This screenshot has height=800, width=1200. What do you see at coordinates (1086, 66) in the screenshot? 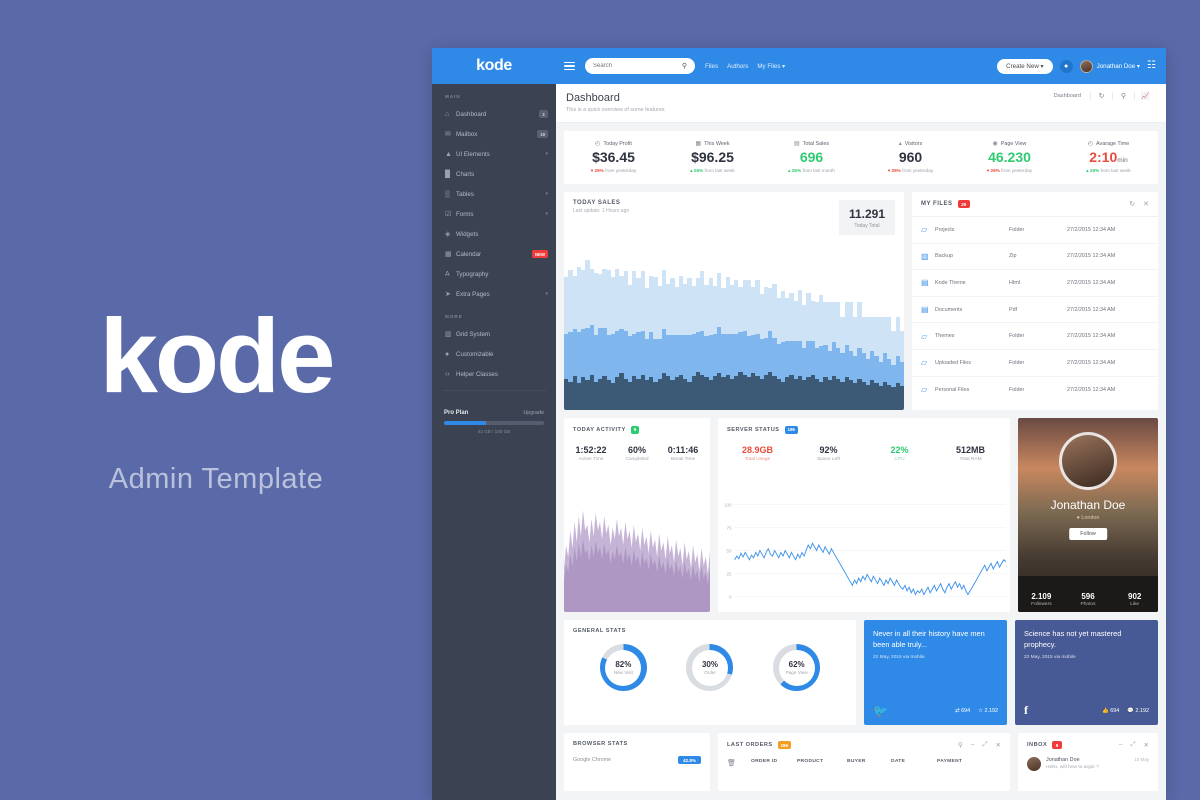
I see `avatar` at bounding box center [1086, 66].